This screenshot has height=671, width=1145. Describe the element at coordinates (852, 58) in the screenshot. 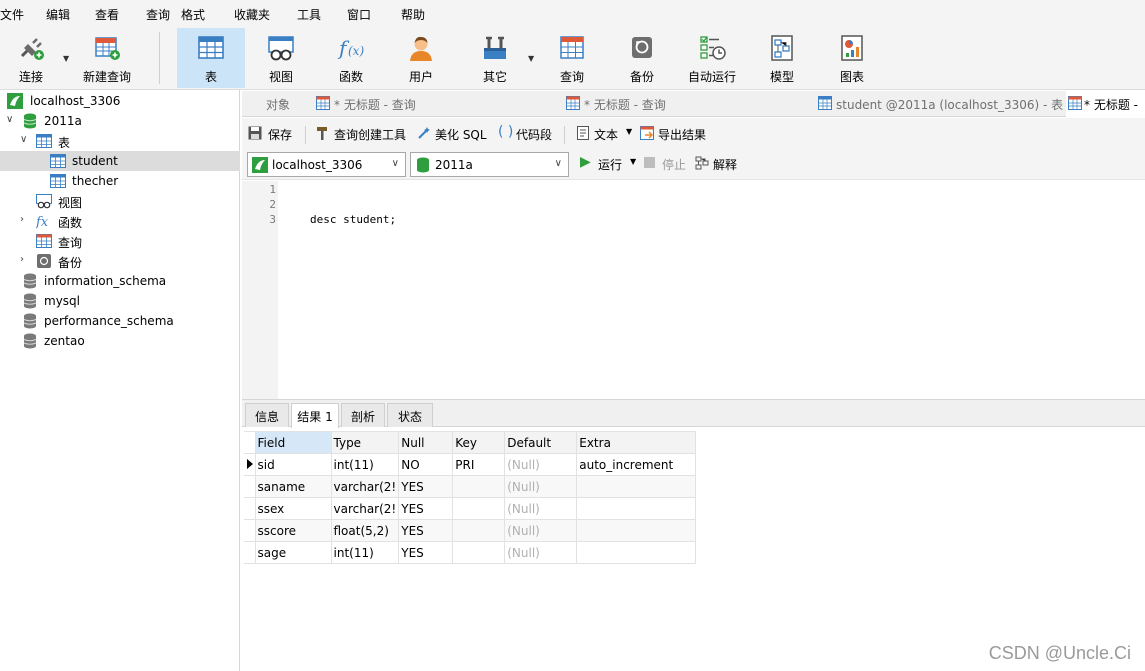

I see `chart-button: 图表` at that location.